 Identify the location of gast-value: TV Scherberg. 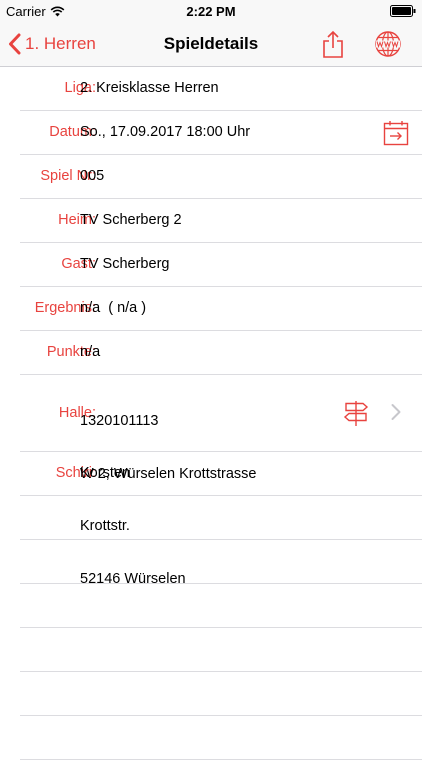
(125, 264).